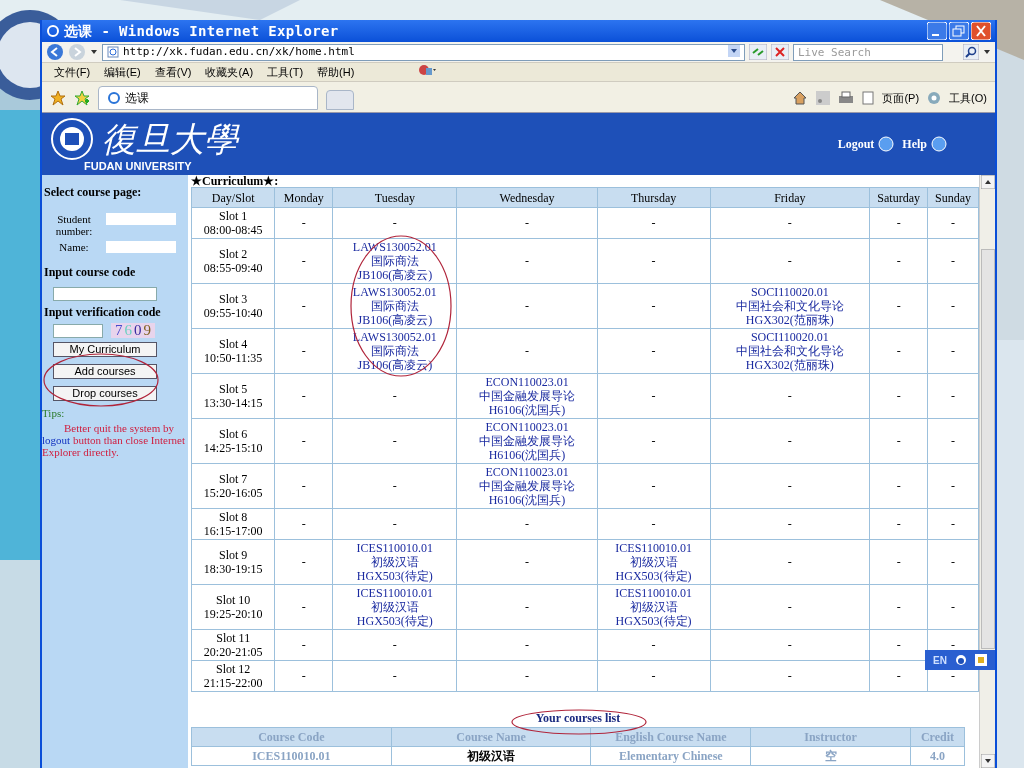 The image size is (1024, 768). What do you see at coordinates (105, 349) in the screenshot?
I see `action-button: My Curriculum` at bounding box center [105, 349].